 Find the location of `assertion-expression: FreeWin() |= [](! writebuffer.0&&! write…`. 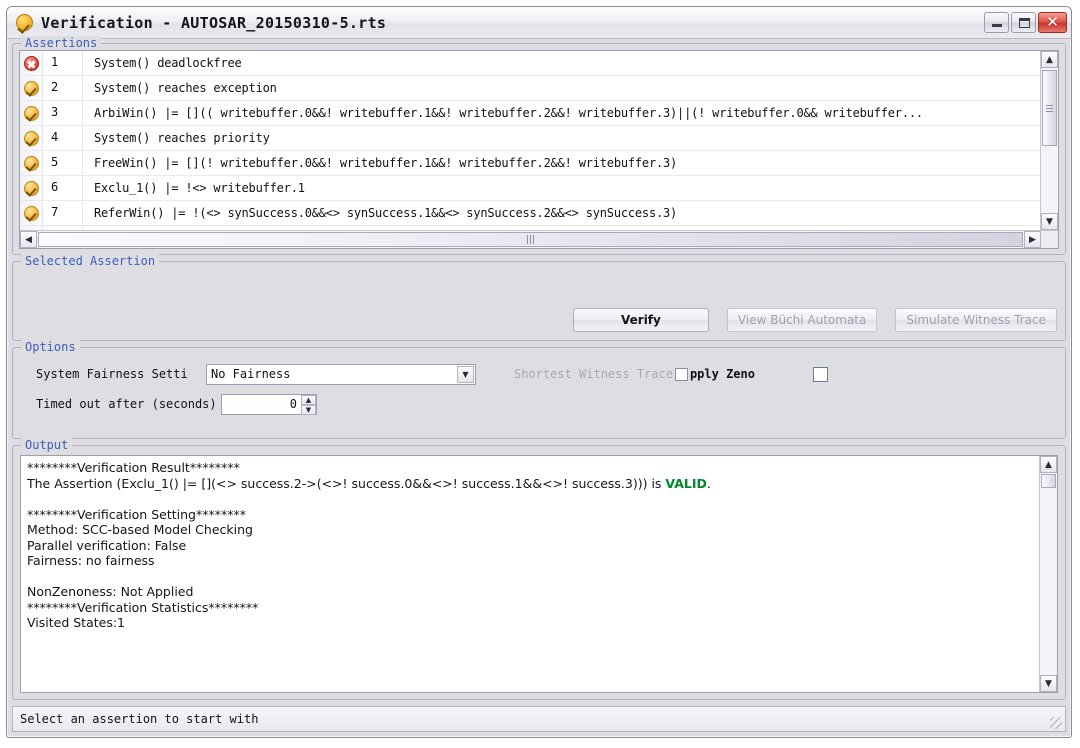

assertion-expression: FreeWin() |= [](! writebuffer.0&&! write… is located at coordinates (386, 163).